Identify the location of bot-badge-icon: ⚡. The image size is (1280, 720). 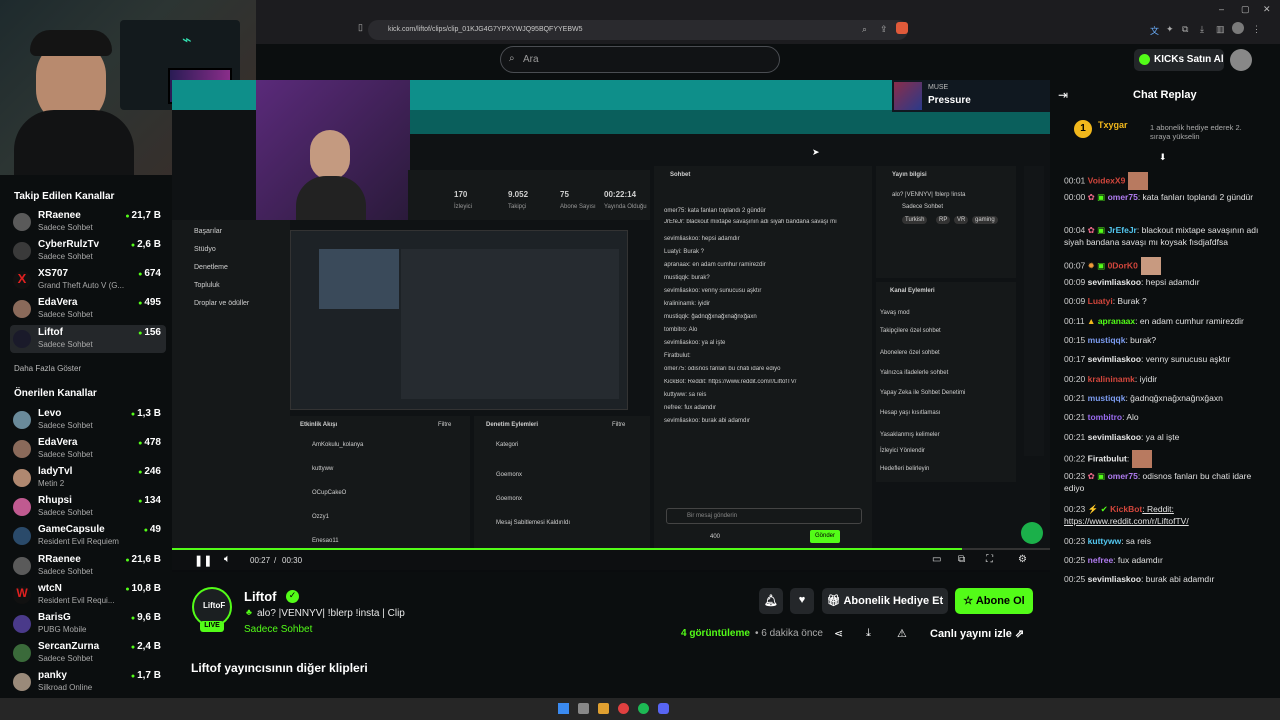
(1093, 509).